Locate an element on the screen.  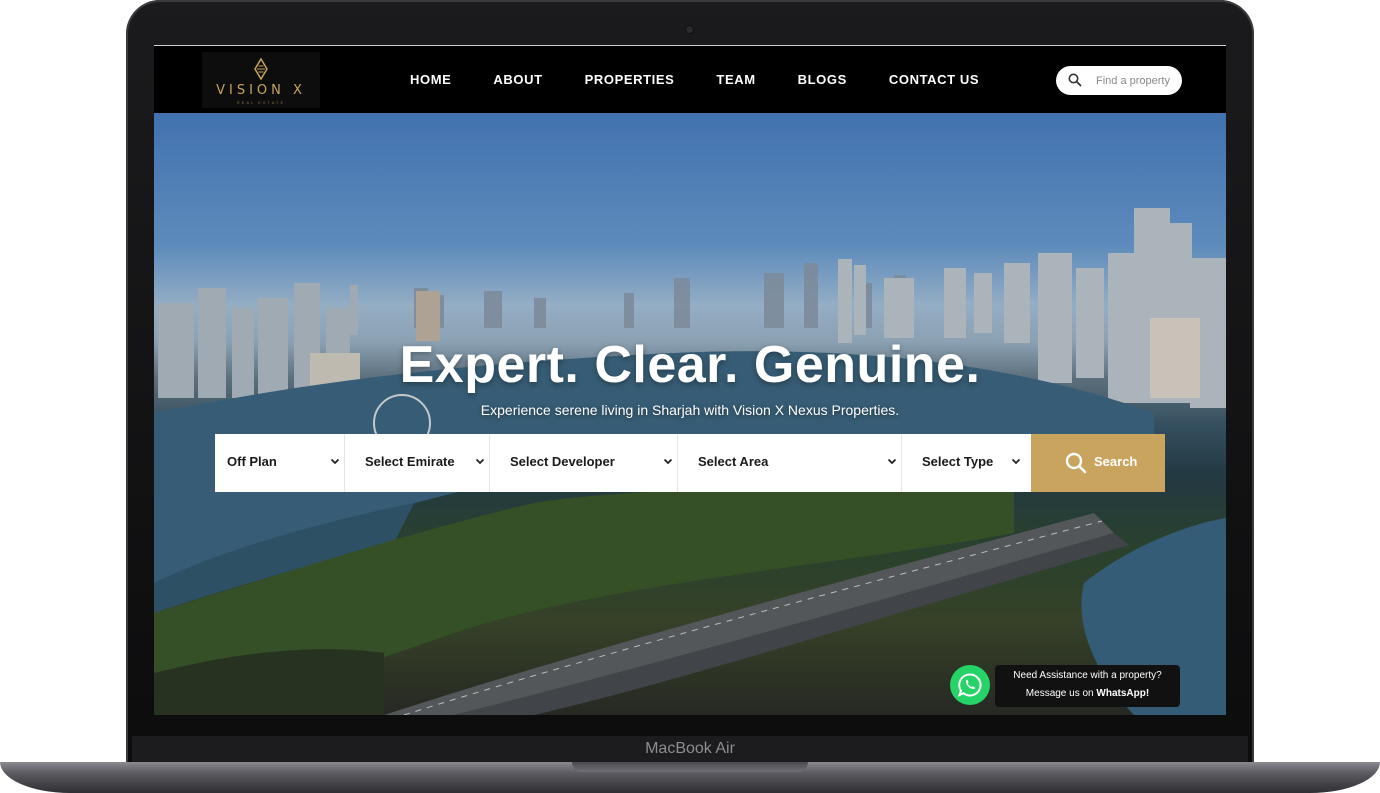
filter-developer-label: Select Developer is located at coordinates (562, 461).